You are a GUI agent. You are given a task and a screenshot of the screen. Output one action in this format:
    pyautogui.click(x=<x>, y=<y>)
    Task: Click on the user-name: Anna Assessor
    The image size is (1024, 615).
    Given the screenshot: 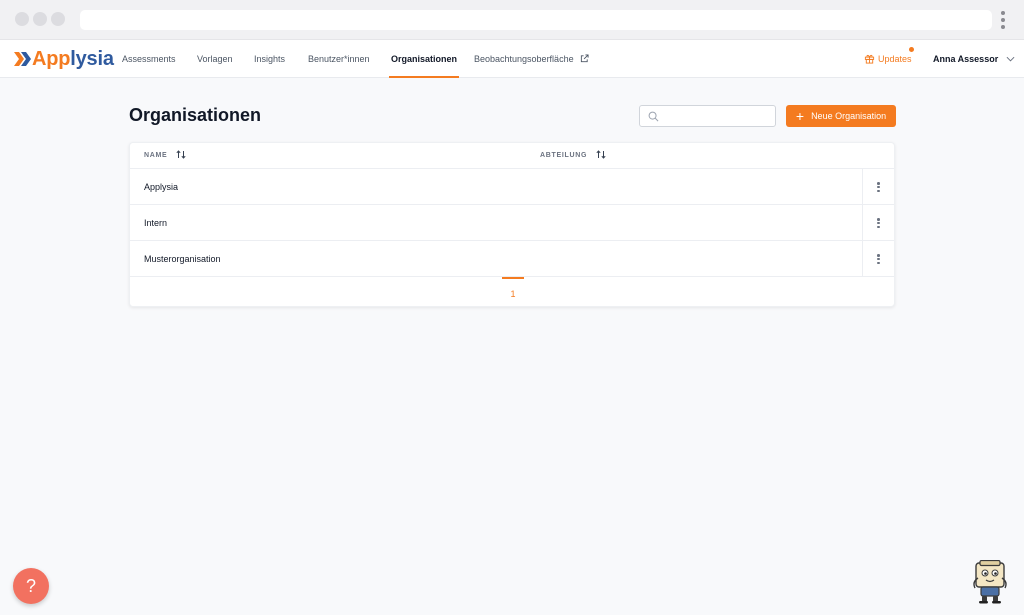 What is the action you would take?
    pyautogui.click(x=966, y=59)
    